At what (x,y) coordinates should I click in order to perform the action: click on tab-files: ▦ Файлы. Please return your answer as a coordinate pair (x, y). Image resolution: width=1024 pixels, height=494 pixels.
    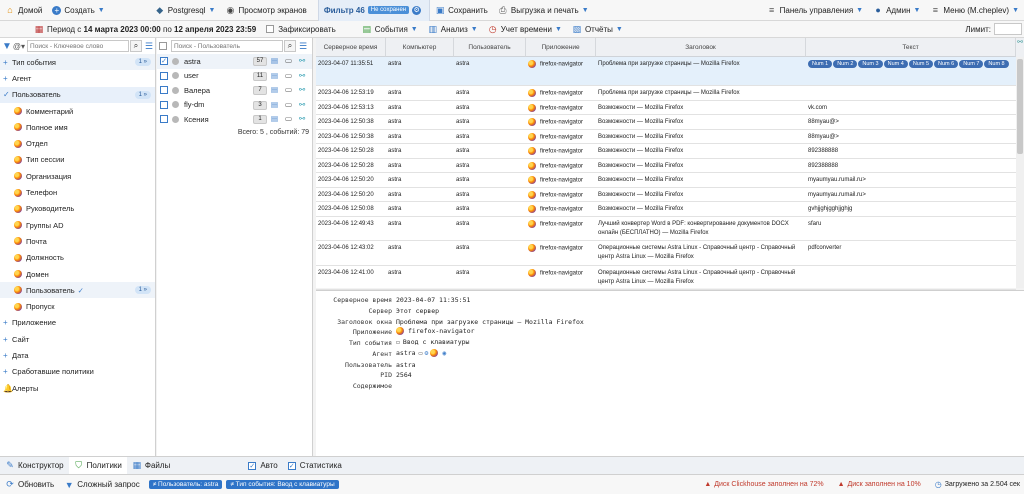
    Looking at the image, I should click on (151, 466).